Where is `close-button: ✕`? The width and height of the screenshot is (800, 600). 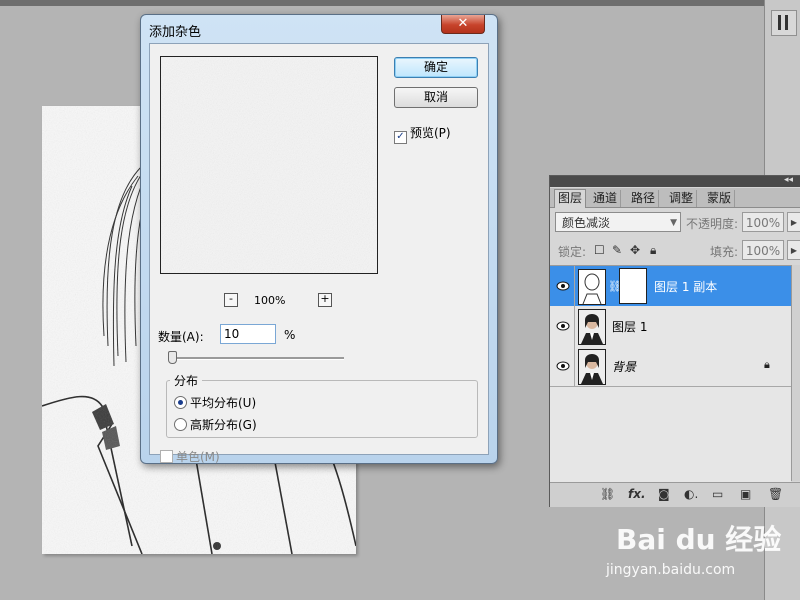 close-button: ✕ is located at coordinates (463, 24).